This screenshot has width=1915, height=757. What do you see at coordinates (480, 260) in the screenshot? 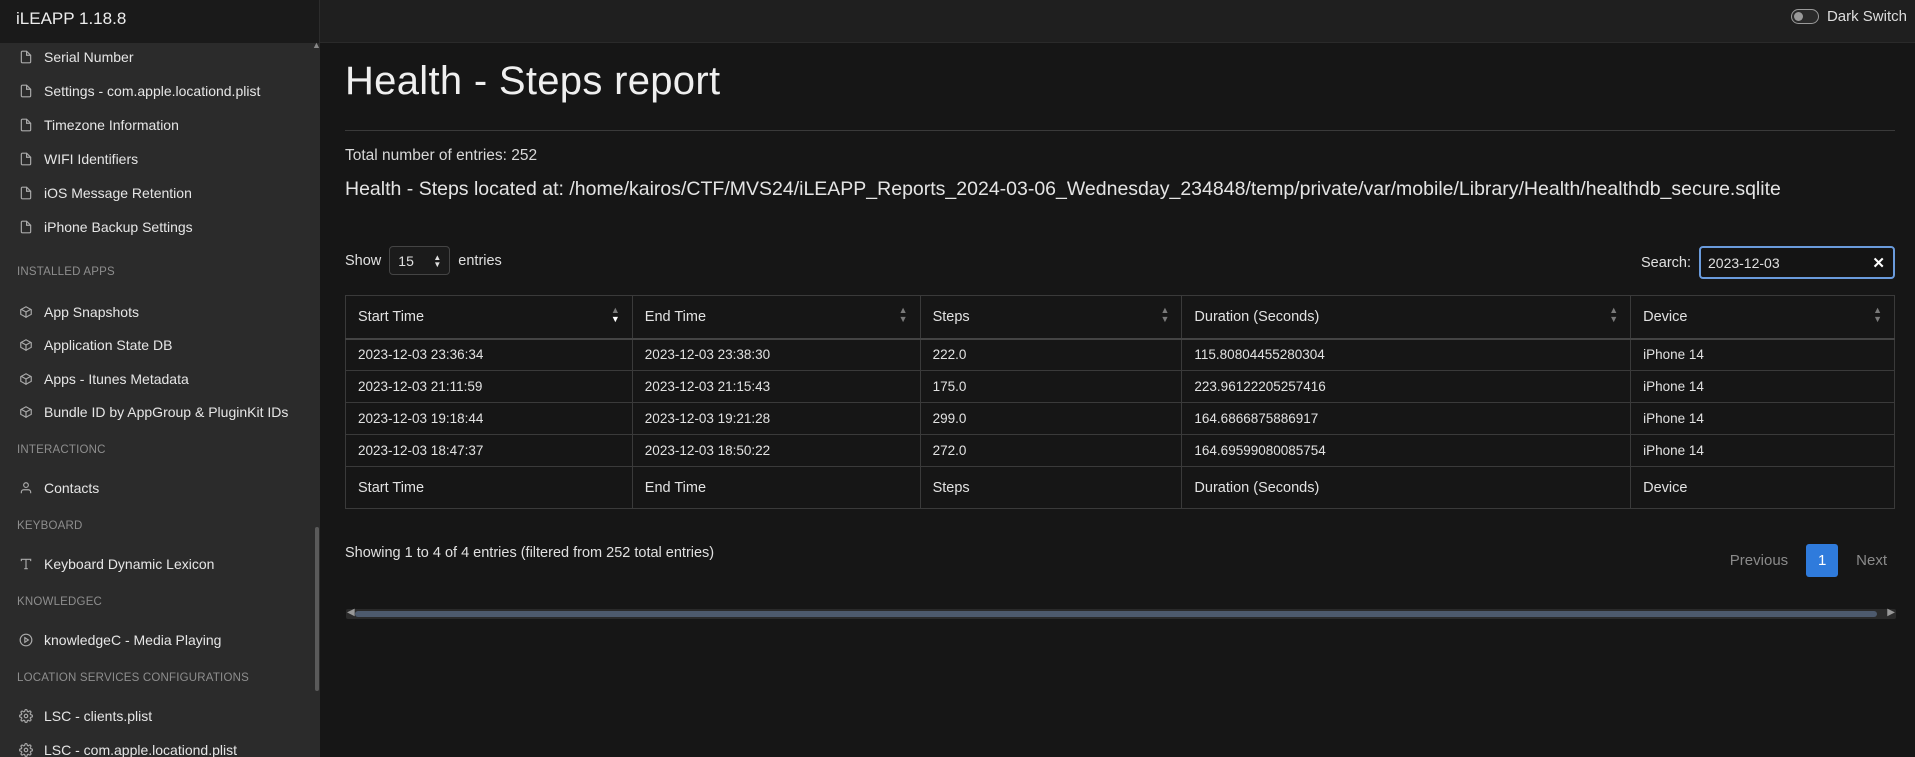
I see `entries-label: entries` at bounding box center [480, 260].